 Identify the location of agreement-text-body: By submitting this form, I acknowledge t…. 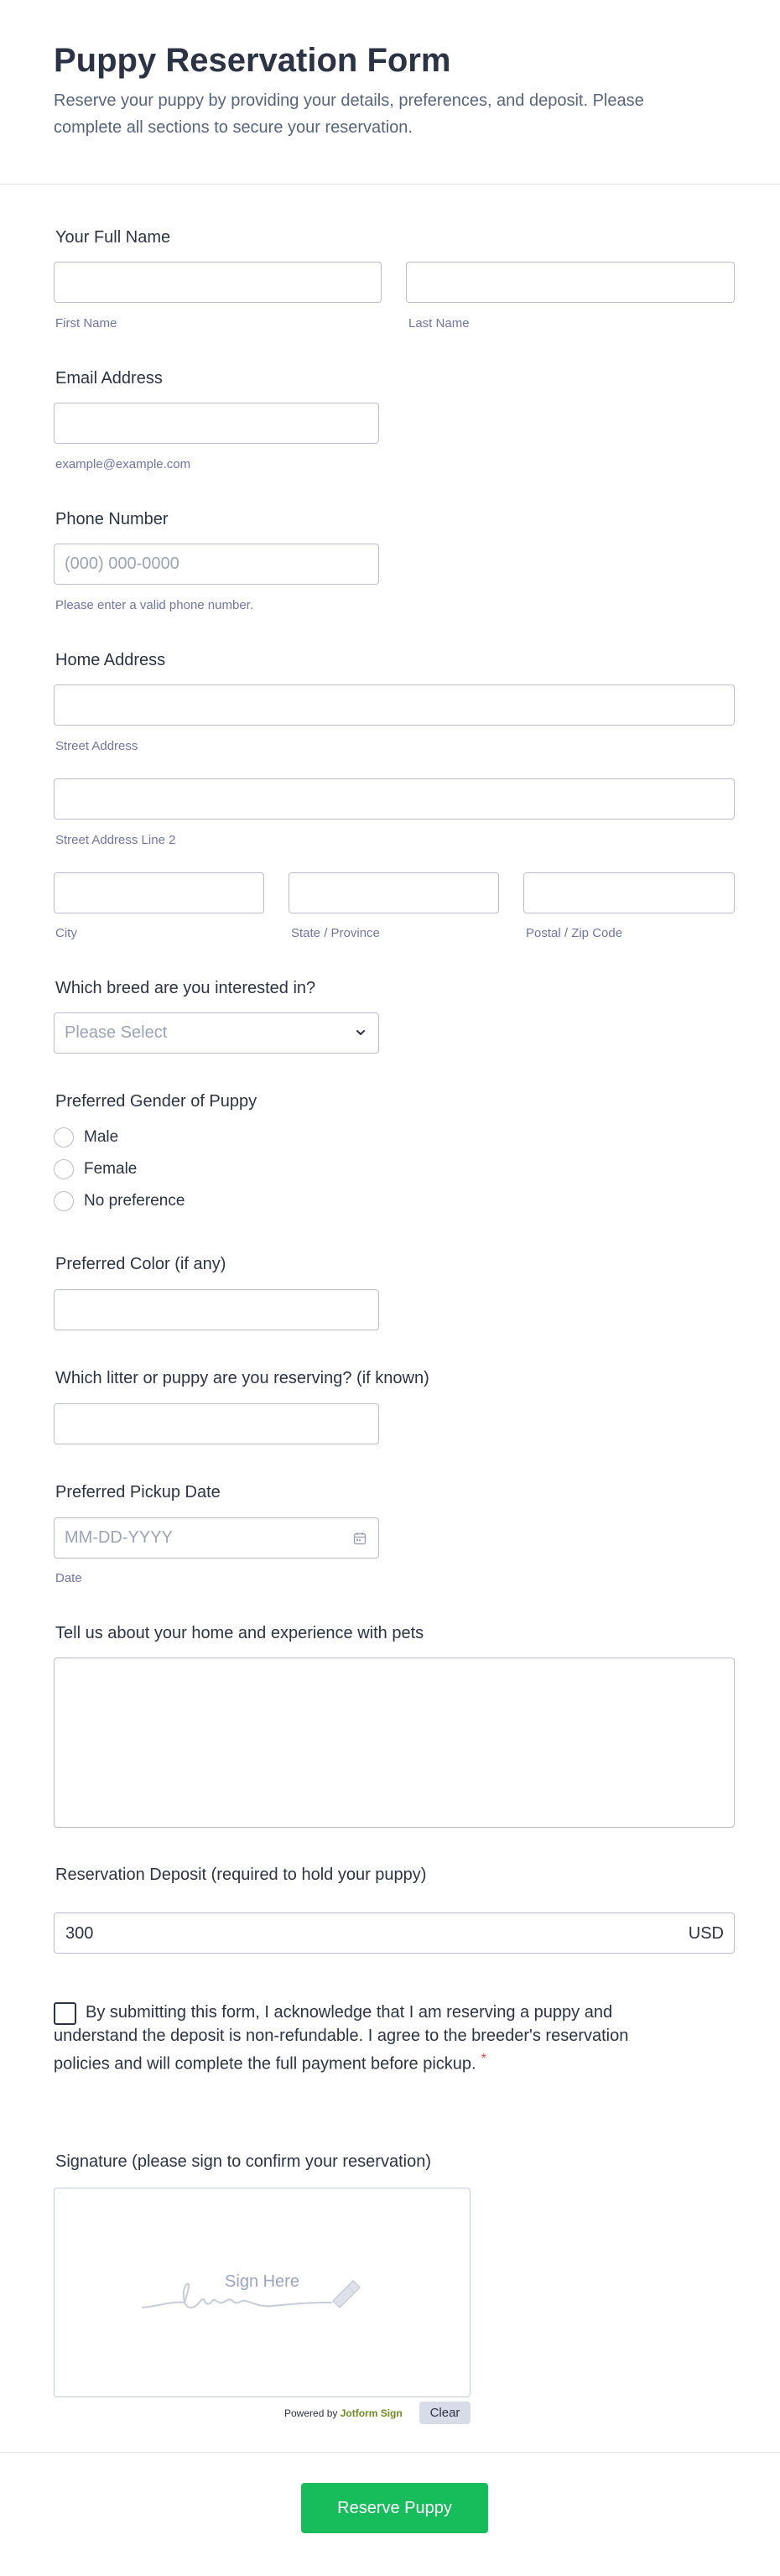
(341, 2038).